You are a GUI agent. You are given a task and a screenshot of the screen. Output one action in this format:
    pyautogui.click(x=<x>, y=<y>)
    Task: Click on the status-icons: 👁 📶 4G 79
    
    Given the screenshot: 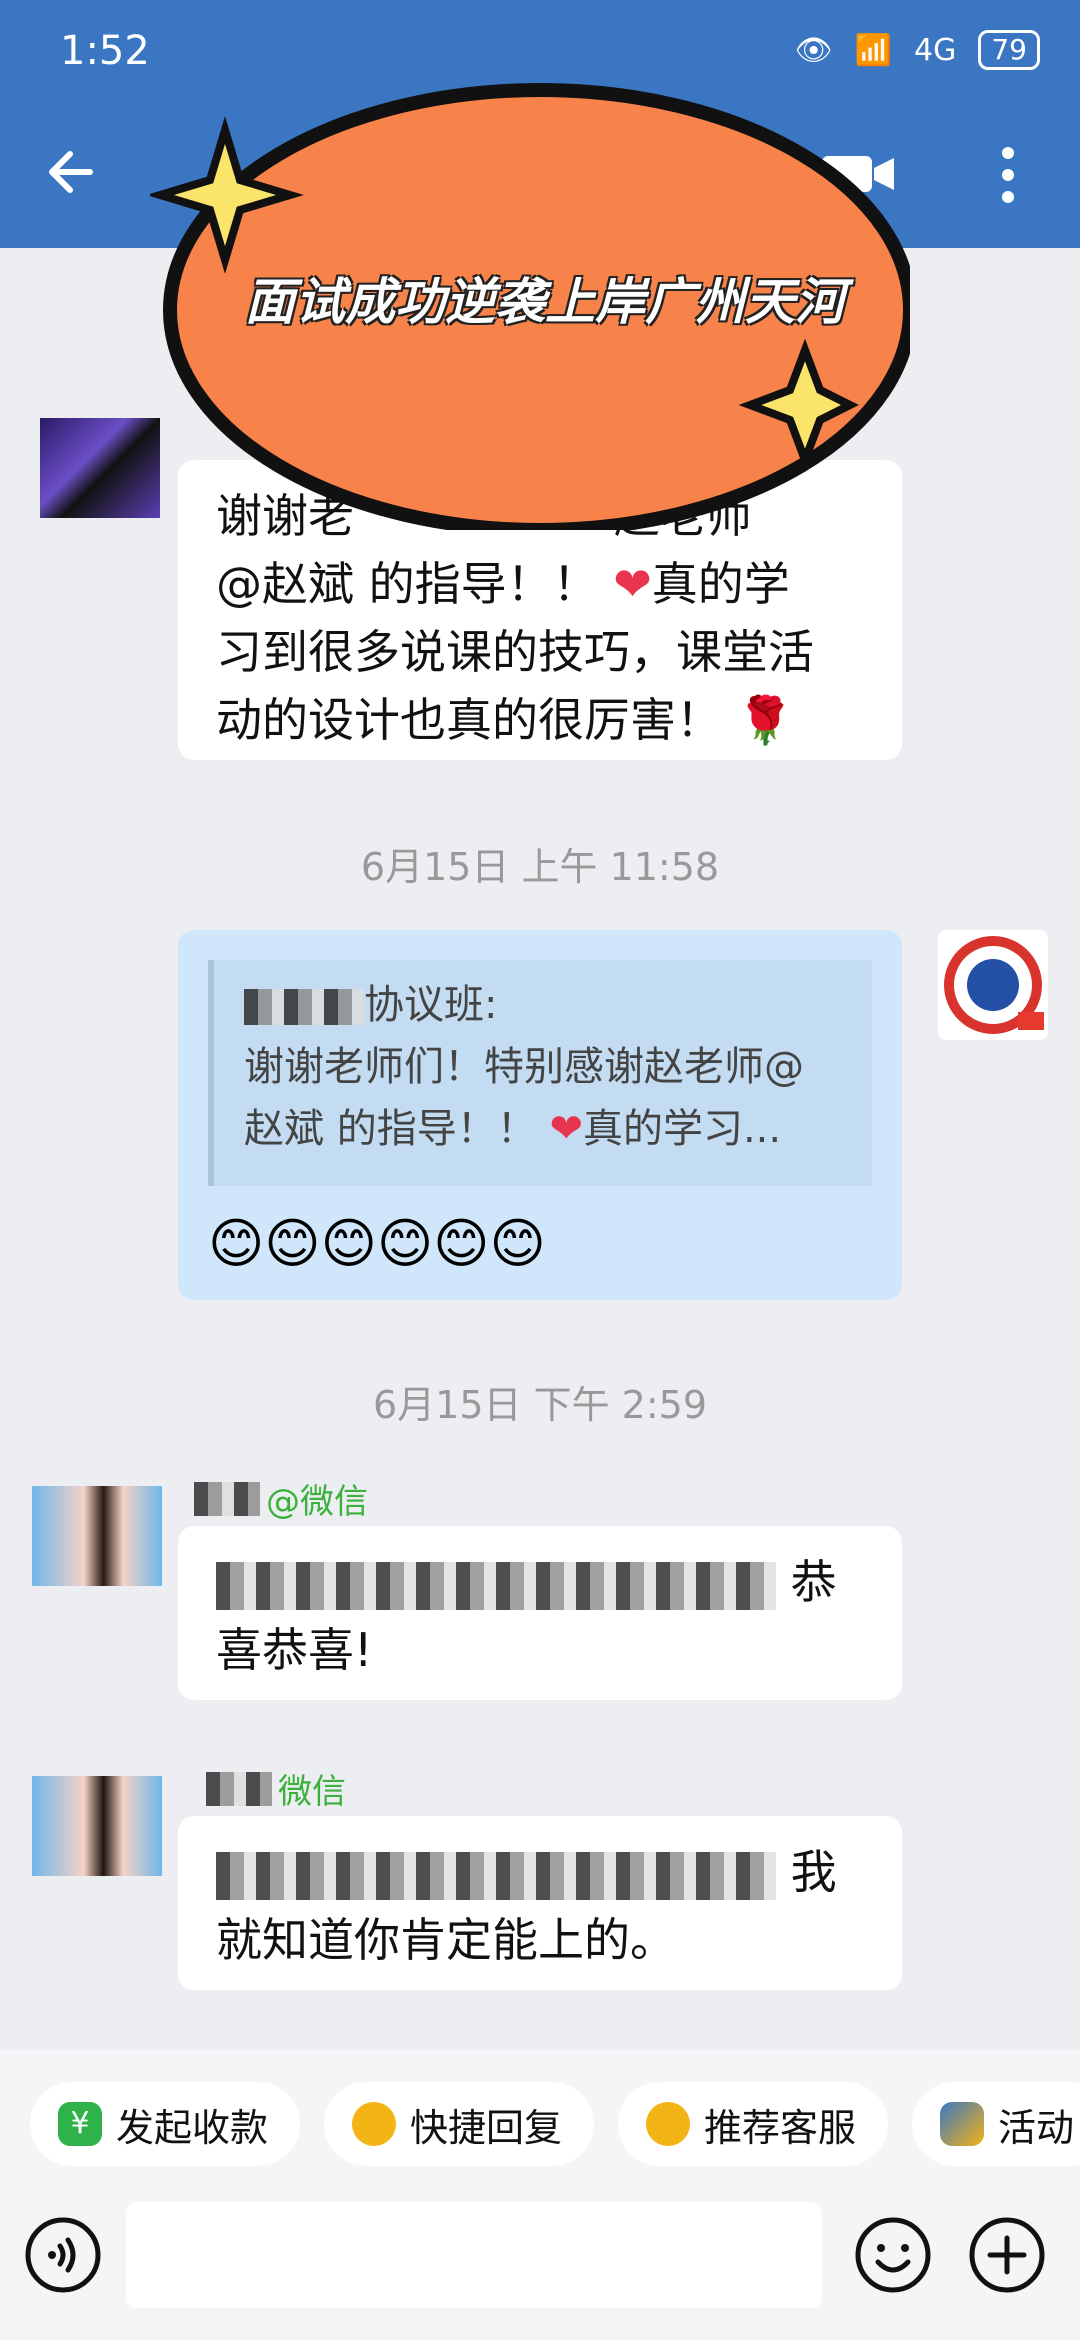 What is the action you would take?
    pyautogui.click(x=917, y=50)
    